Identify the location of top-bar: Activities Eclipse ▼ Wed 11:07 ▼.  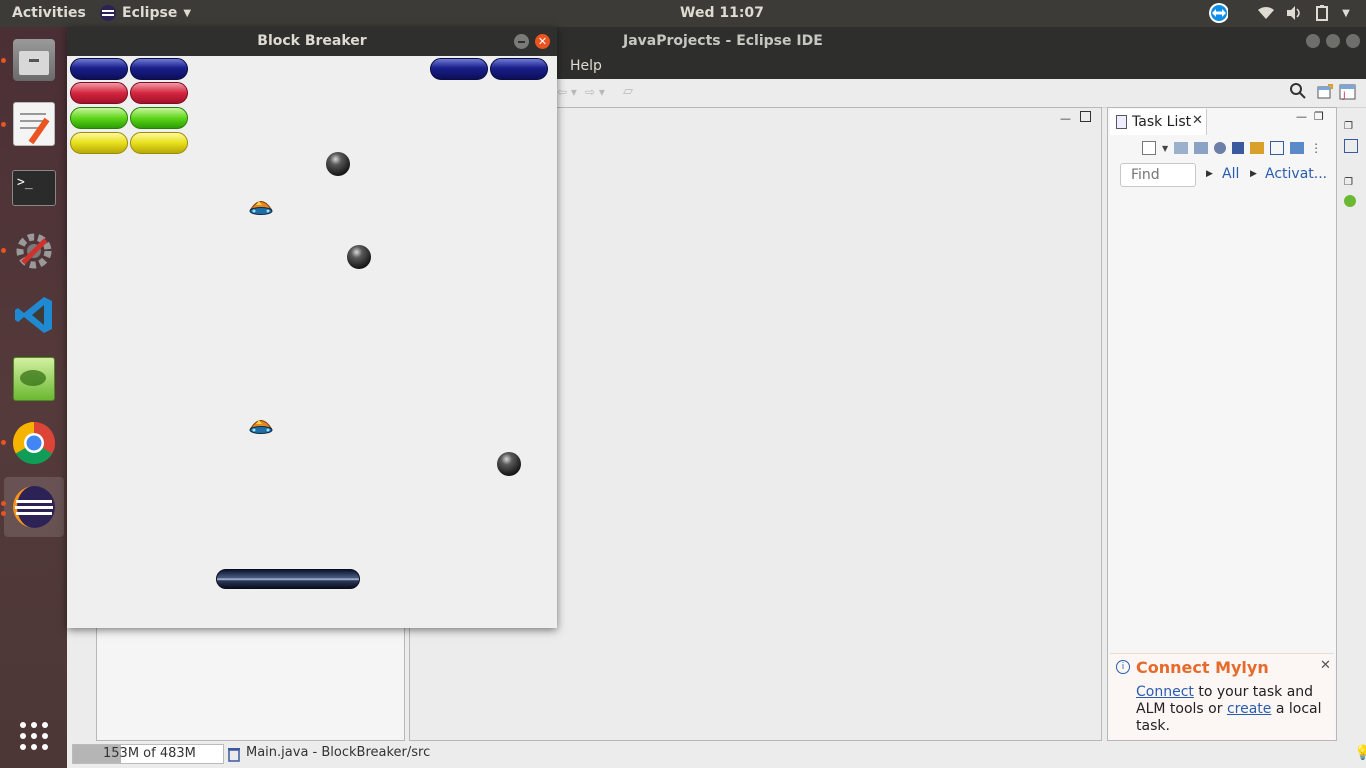
(683, 13).